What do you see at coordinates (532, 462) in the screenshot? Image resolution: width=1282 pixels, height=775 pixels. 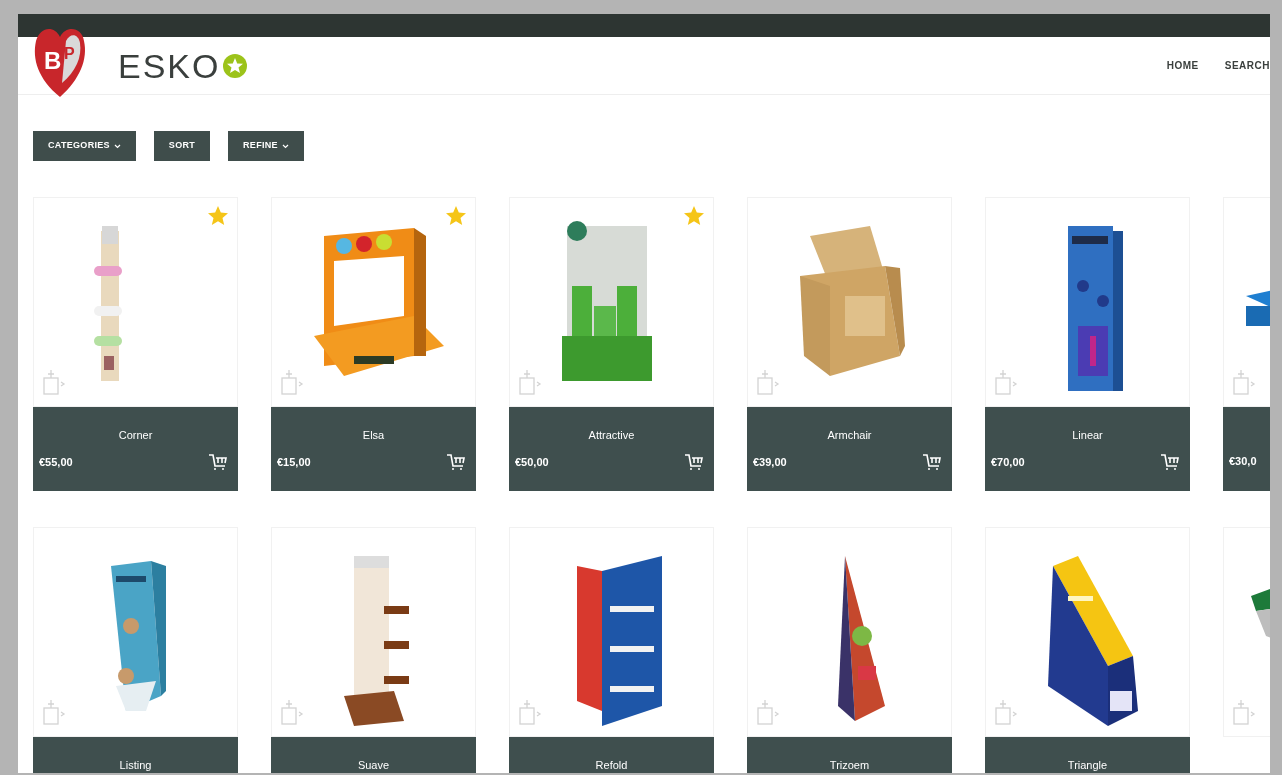 I see `product-price: €50,00` at bounding box center [532, 462].